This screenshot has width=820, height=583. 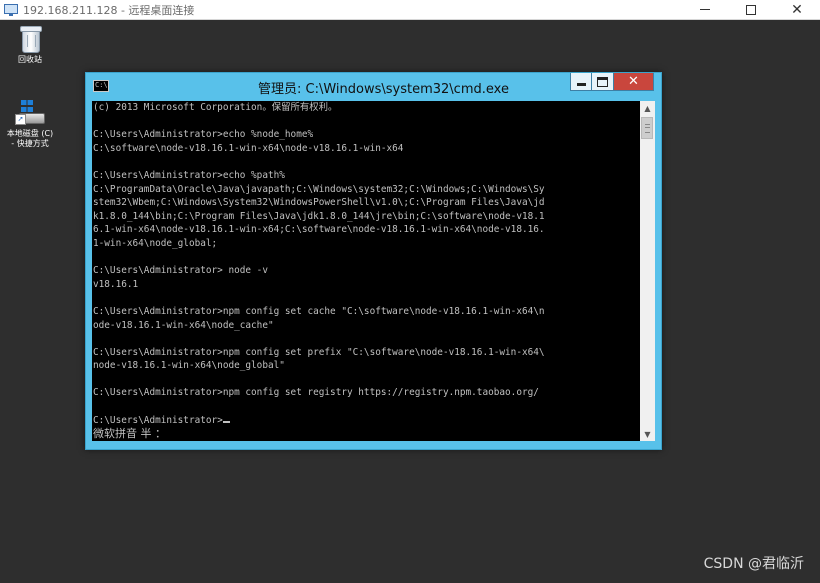 I want to click on remote-desktop-titlebar: 192.168.211.128 - 远程桌面连接 ✕, so click(x=410, y=10).